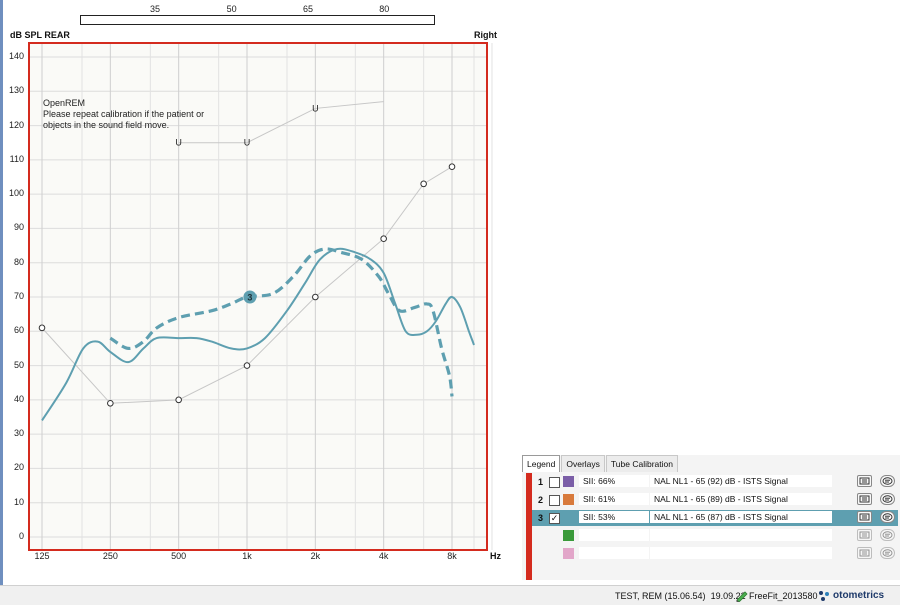  Describe the element at coordinates (18, 227) in the screenshot. I see `y-tick-label: 90` at that location.